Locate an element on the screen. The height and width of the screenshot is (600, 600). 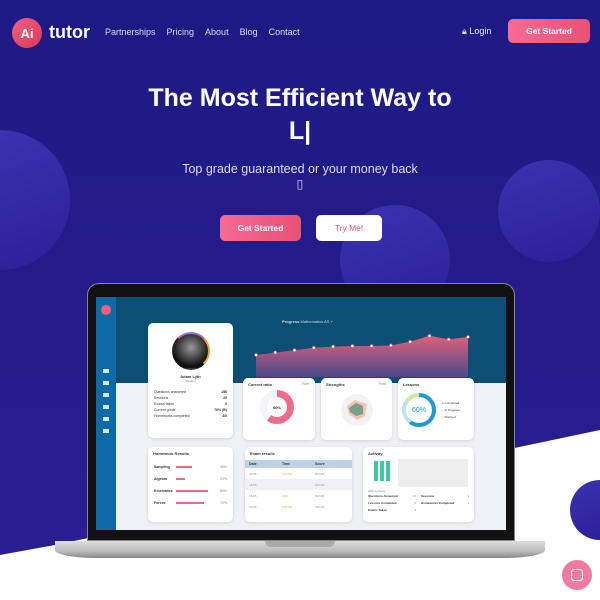
decor-circle is located at coordinates (549, 211).